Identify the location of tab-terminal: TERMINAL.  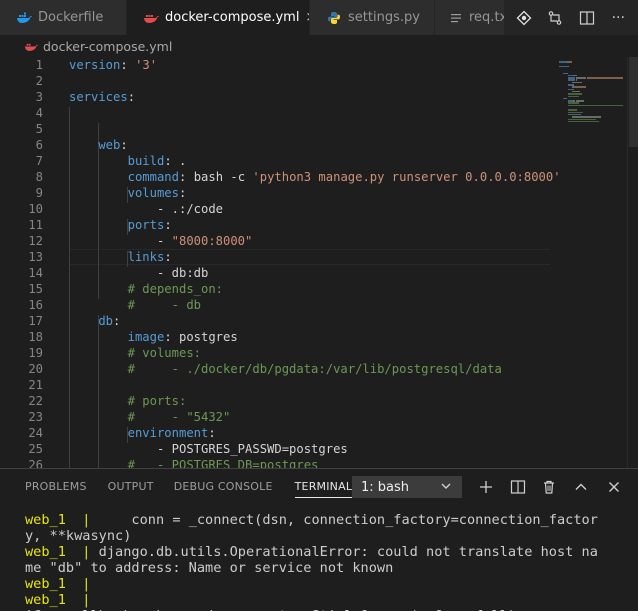
(323, 486).